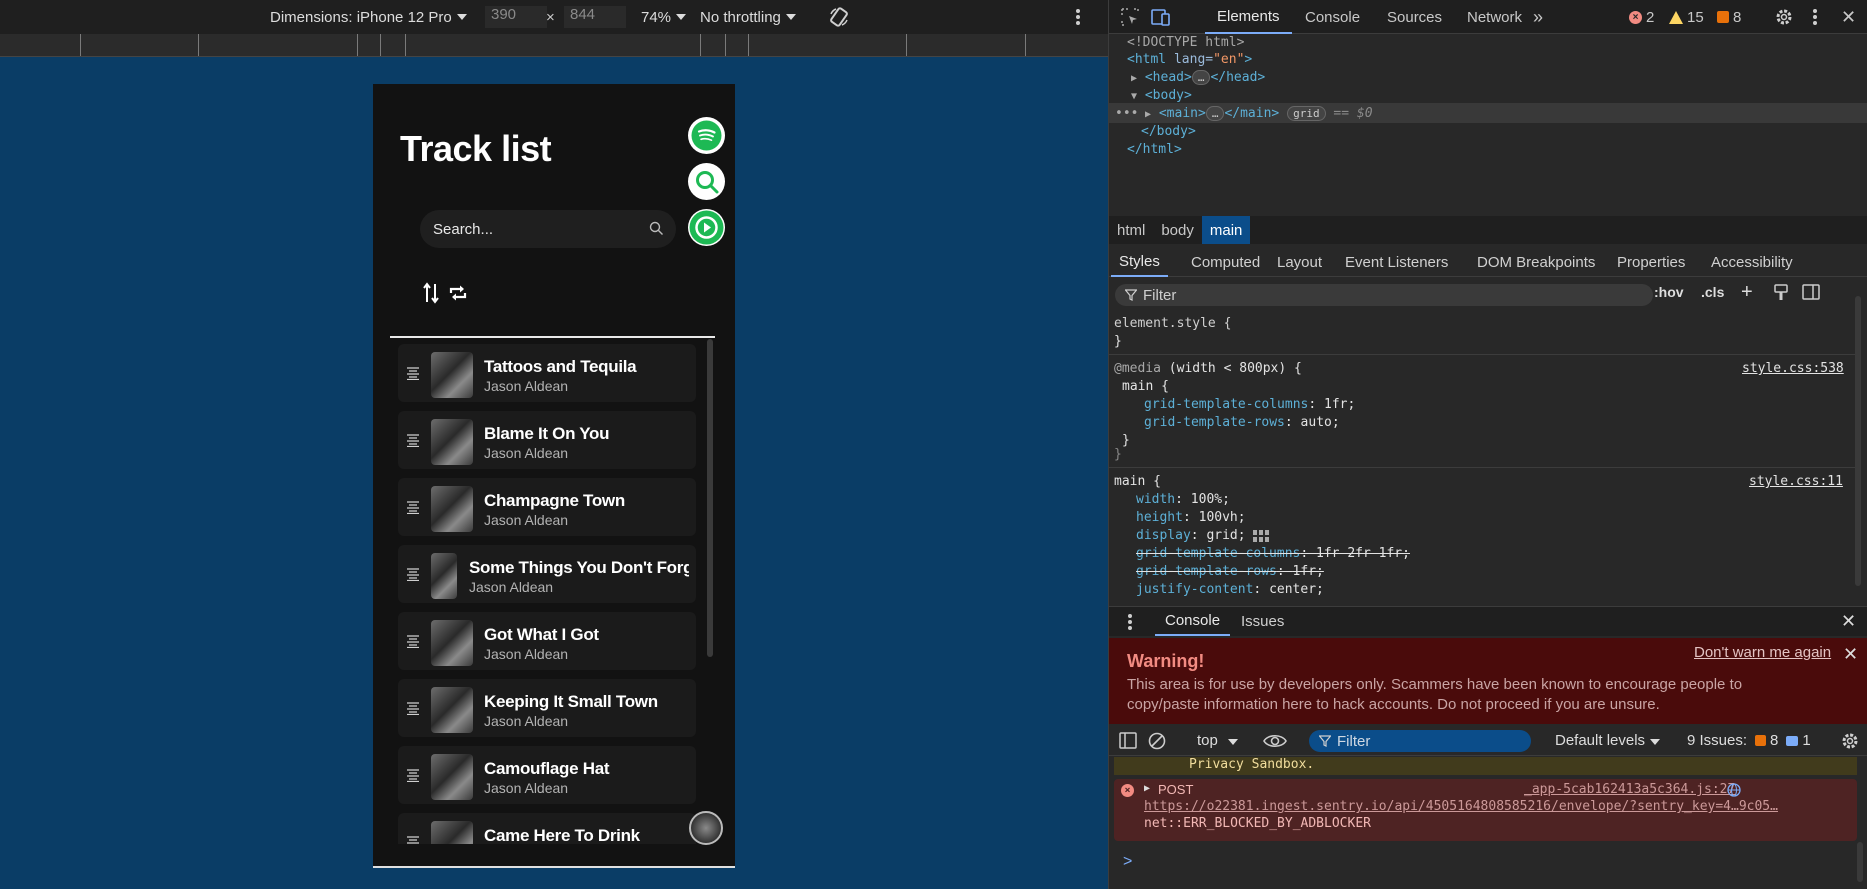 The image size is (1867, 889). What do you see at coordinates (1189, 59) in the screenshot?
I see `dom-html-node: <html lang="en">` at bounding box center [1189, 59].